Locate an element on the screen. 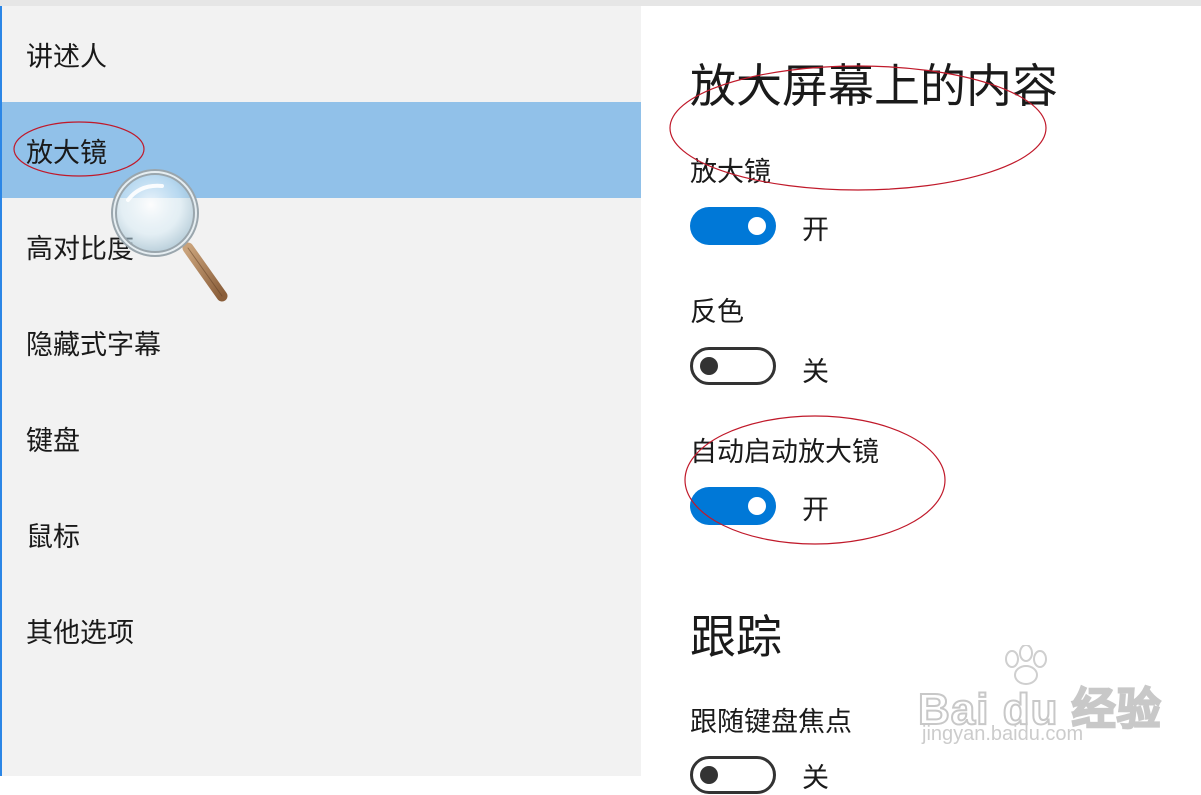 The width and height of the screenshot is (1201, 795). sidebar-item-closed-captions: 隐藏式字幕 is located at coordinates (321, 342).